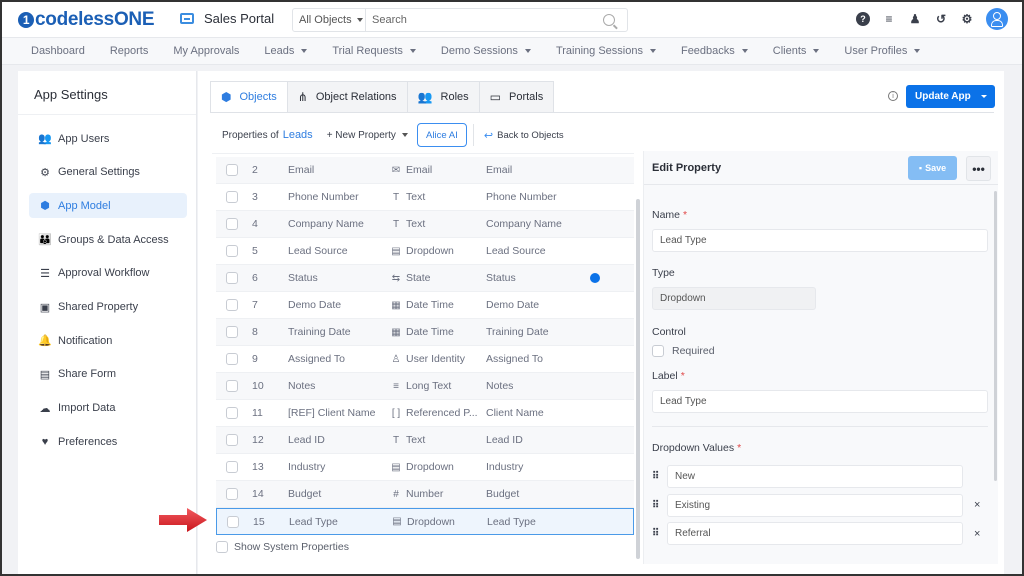  What do you see at coordinates (984, 96) in the screenshot?
I see `caret-down-icon` at bounding box center [984, 96].